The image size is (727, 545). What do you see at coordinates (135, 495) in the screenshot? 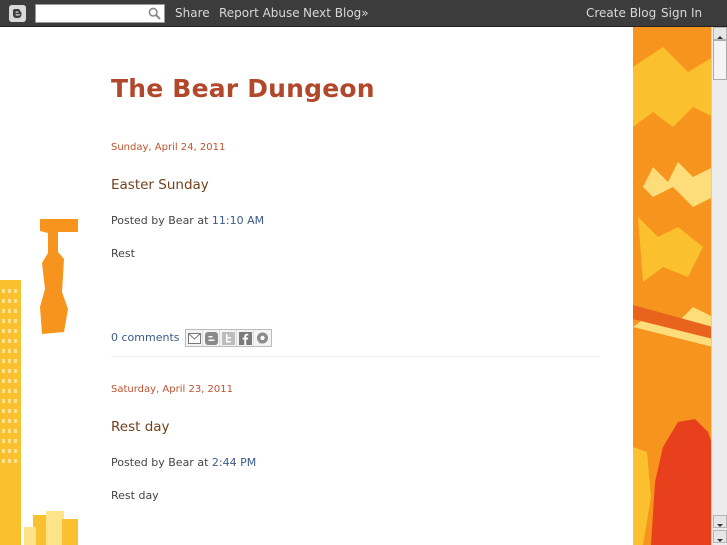
I see `post-body: Rest day` at bounding box center [135, 495].